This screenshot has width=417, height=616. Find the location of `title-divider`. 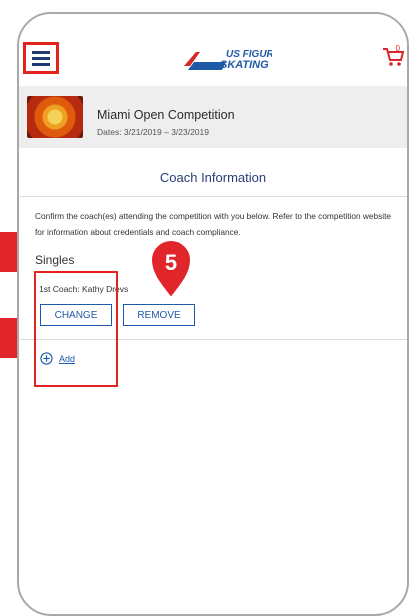

title-divider is located at coordinates (213, 196).